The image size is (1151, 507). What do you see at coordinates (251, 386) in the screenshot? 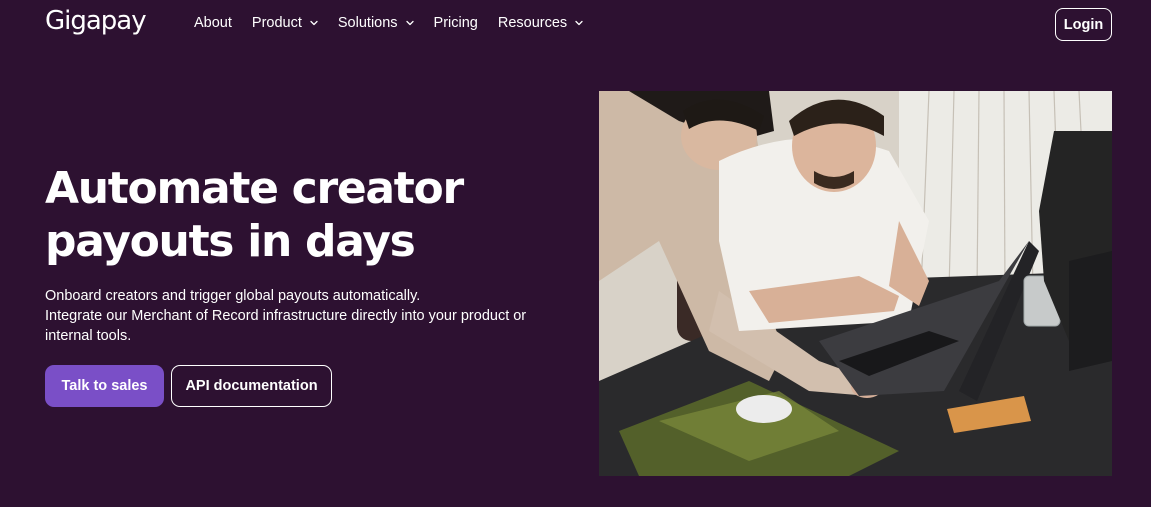
I see `api-documentation-button: API documentation` at bounding box center [251, 386].